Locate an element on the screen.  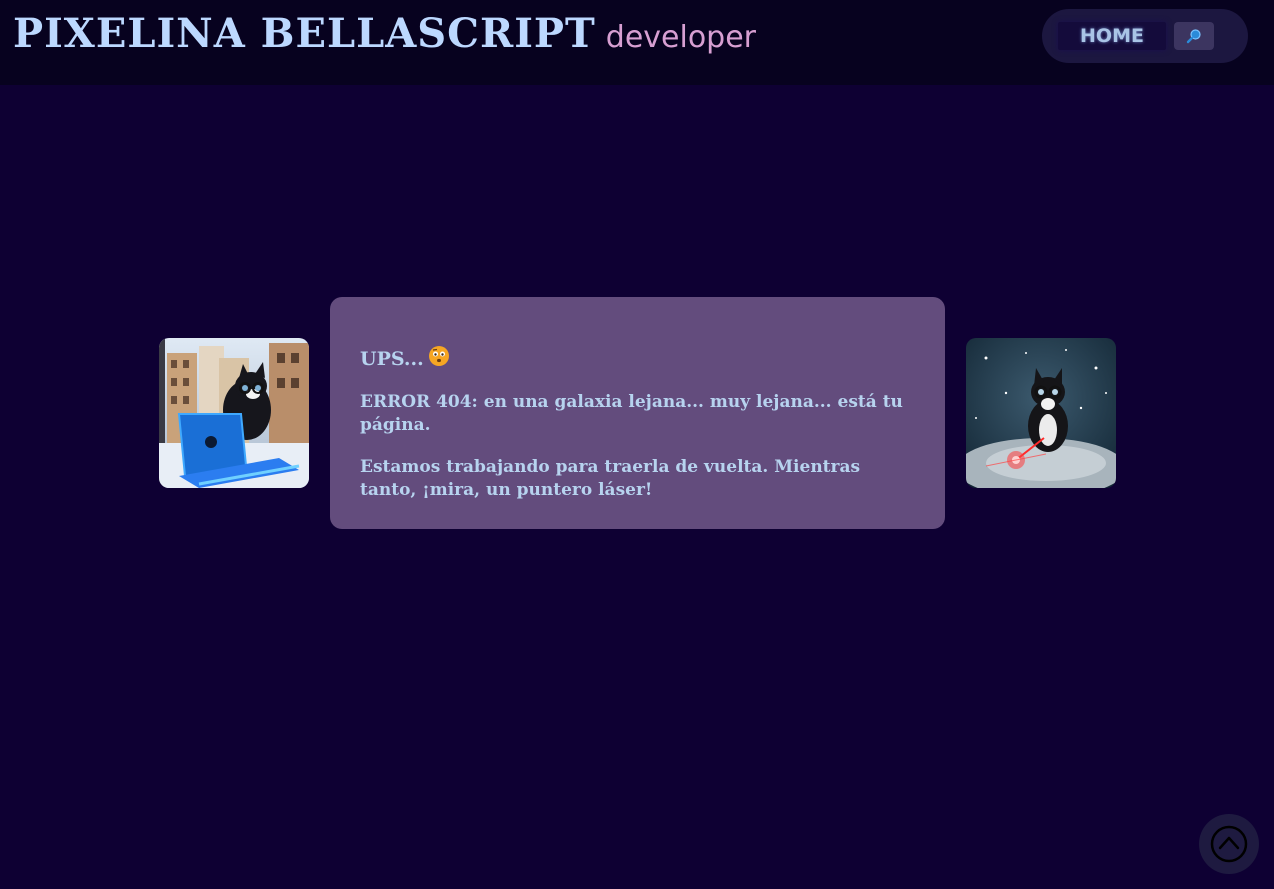
site-header: PIXELINA BELLASCRIPT developer HOME is located at coordinates (637, 42).